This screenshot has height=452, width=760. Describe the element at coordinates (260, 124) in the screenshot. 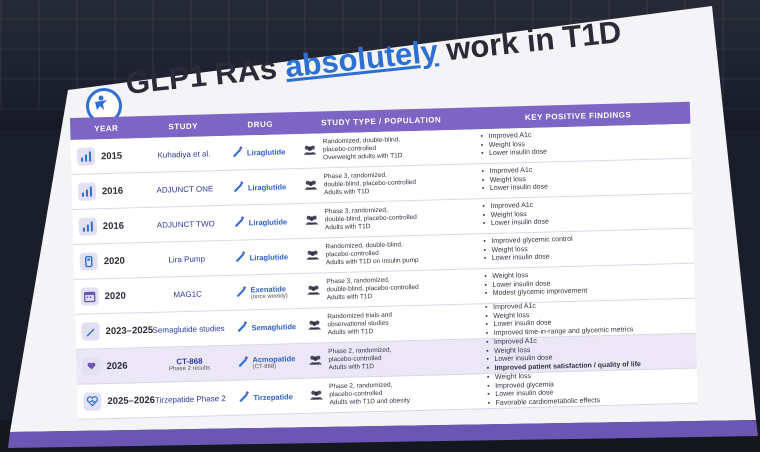

I see `header-drug: DRUG` at that location.